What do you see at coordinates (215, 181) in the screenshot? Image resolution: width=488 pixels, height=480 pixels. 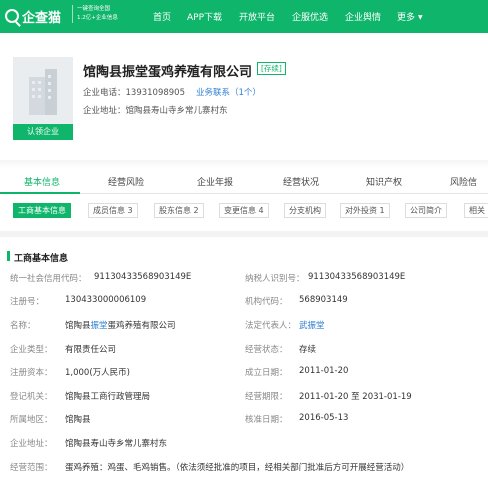 I see `tab-annual-report: 企业年报` at bounding box center [215, 181].